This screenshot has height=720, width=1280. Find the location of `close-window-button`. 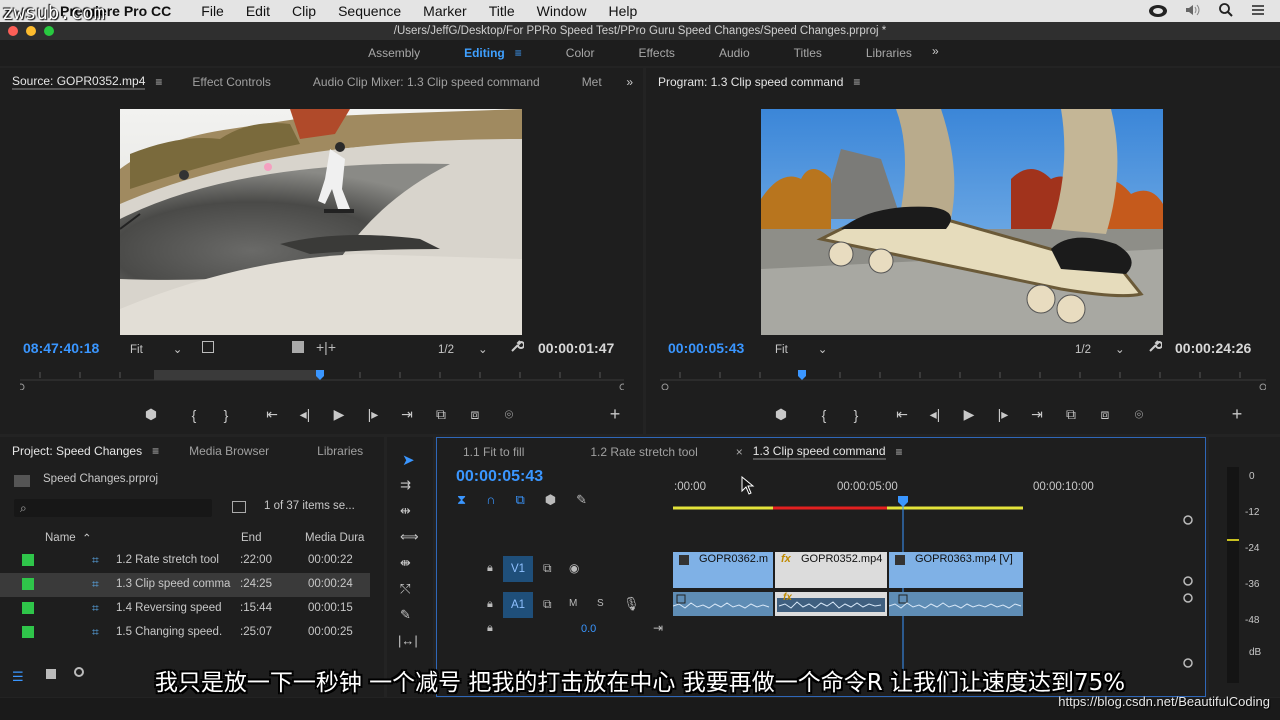

close-window-button is located at coordinates (13, 31).